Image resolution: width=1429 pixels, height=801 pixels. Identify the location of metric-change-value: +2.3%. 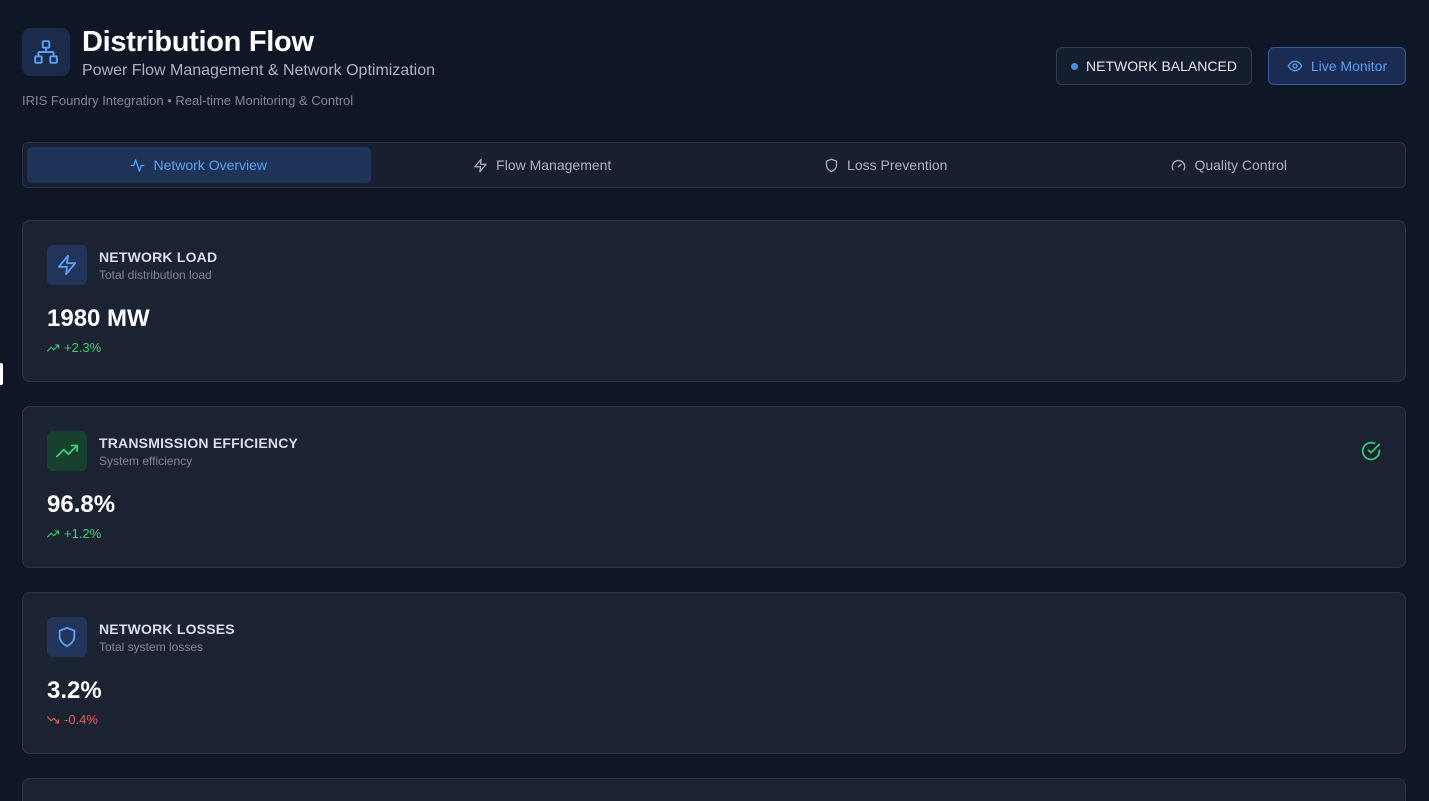
(83, 347).